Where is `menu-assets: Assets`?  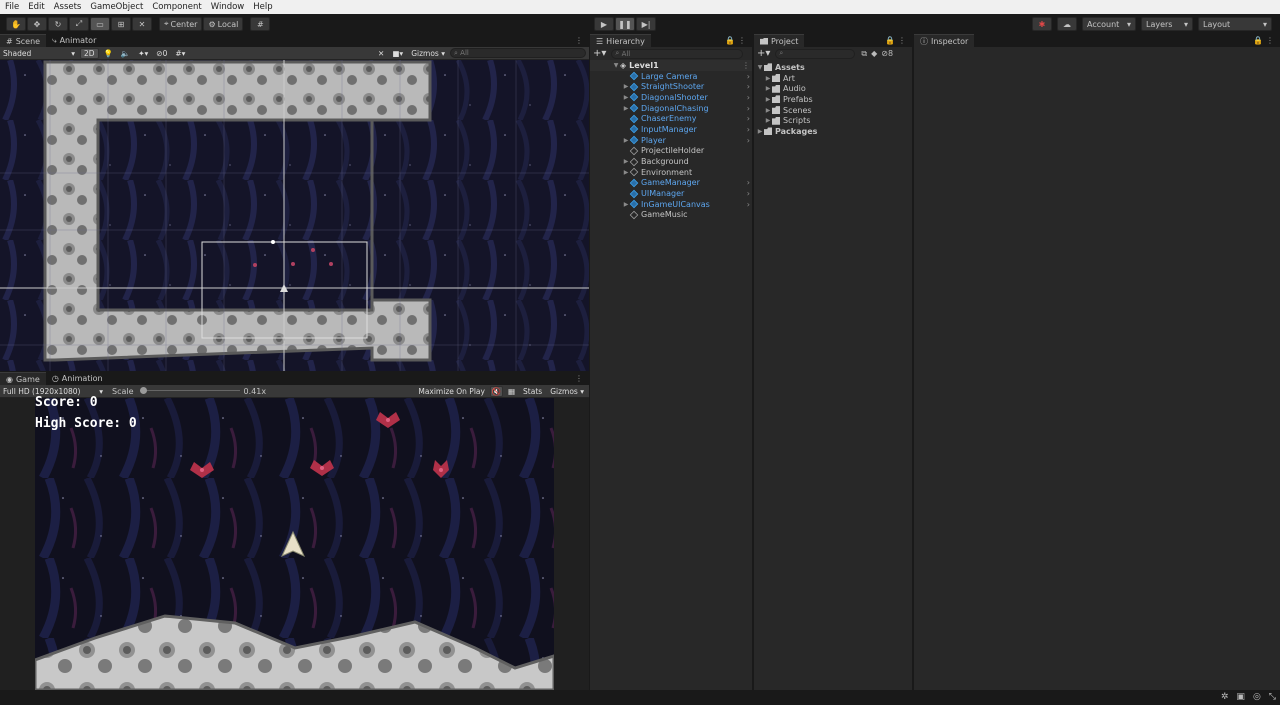 menu-assets: Assets is located at coordinates (68, 7).